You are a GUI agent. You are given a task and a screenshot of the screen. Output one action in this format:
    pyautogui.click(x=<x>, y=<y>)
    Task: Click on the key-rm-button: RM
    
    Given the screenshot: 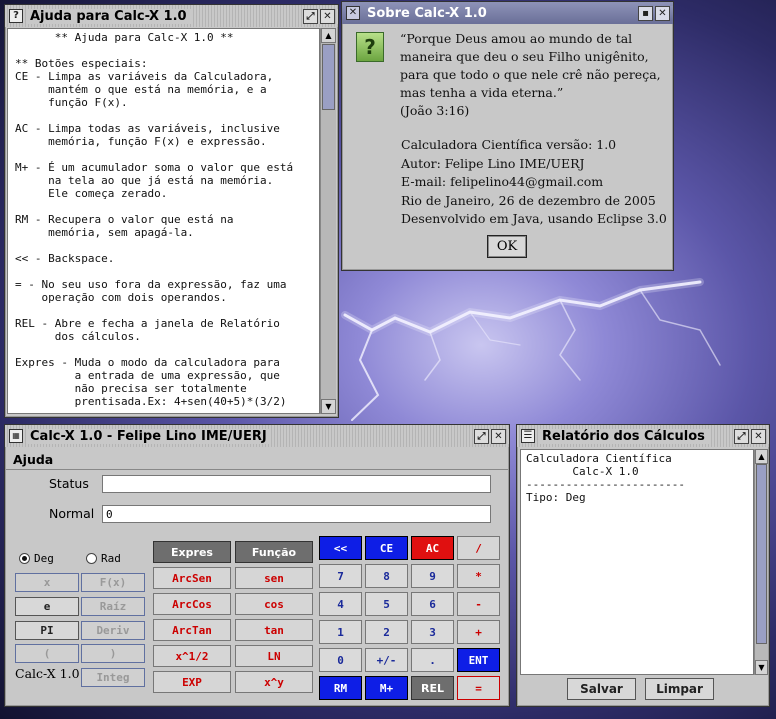 What is the action you would take?
    pyautogui.click(x=340, y=688)
    